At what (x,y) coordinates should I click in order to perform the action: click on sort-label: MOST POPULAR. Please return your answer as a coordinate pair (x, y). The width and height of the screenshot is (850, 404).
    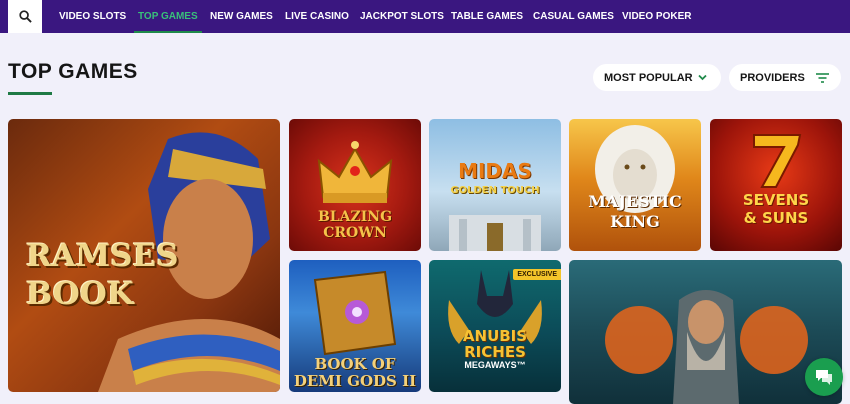
    Looking at the image, I should click on (648, 77).